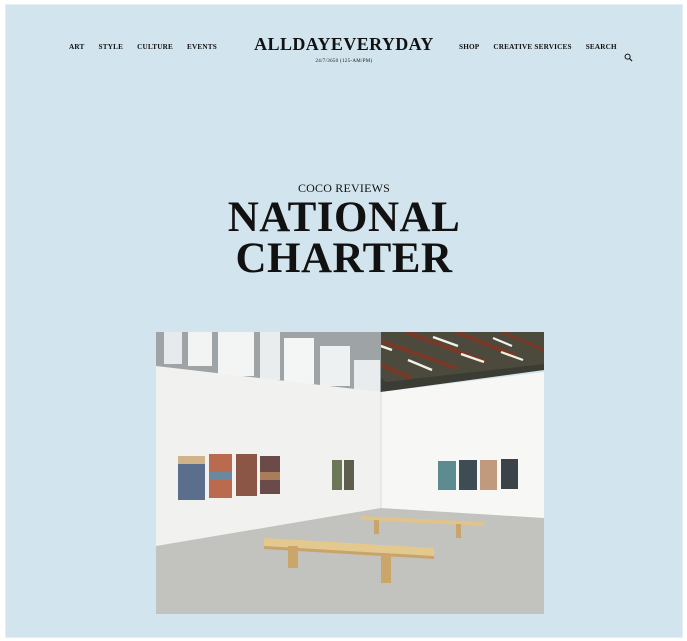 This screenshot has height=641, width=687. I want to click on nav-right: SHOP CREATIVE SERVICES SEARCH, so click(538, 47).